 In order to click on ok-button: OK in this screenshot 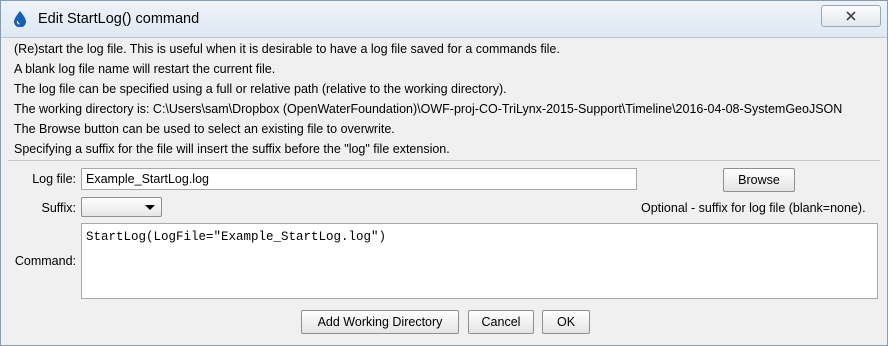, I will do `click(566, 322)`.